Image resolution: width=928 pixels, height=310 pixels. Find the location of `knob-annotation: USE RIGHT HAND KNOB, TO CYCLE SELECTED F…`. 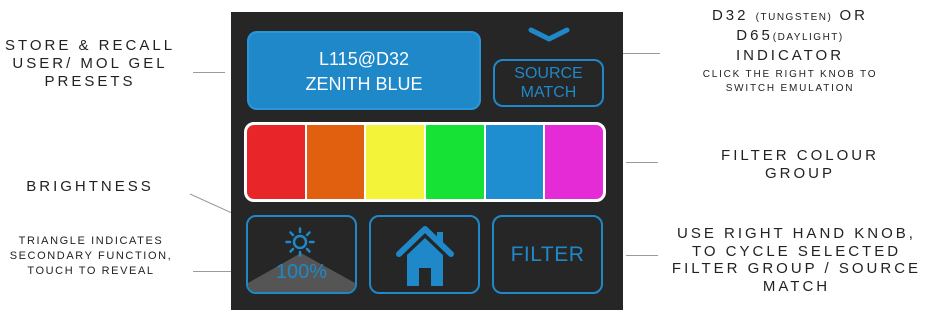

knob-annotation: USE RIGHT HAND KNOB, TO CYCLE SELECTED F… is located at coordinates (796, 260).